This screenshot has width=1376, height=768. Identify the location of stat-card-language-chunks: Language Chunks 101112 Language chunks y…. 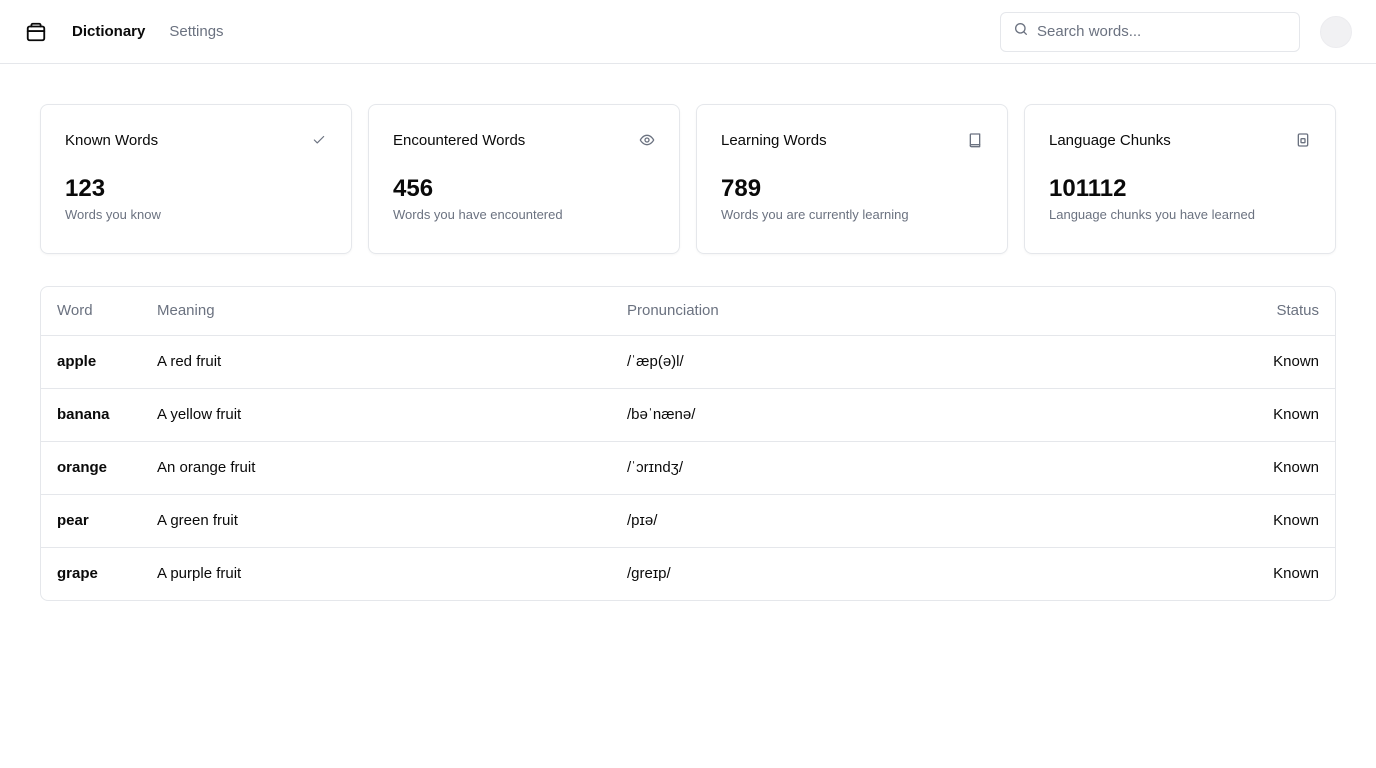
(1180, 179).